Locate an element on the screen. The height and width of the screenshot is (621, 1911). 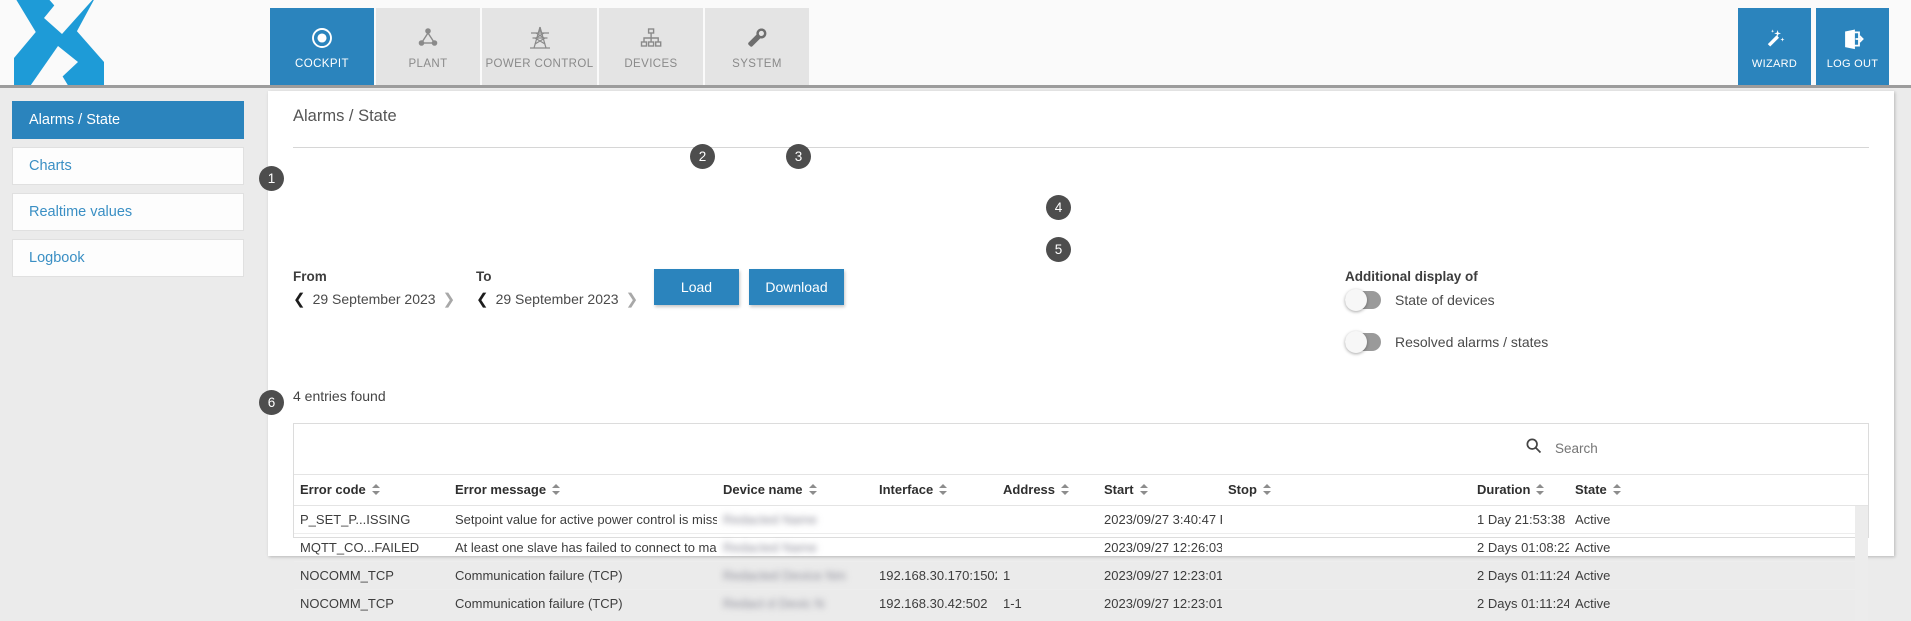
sidebar-item-label: Charts is located at coordinates (50, 166).